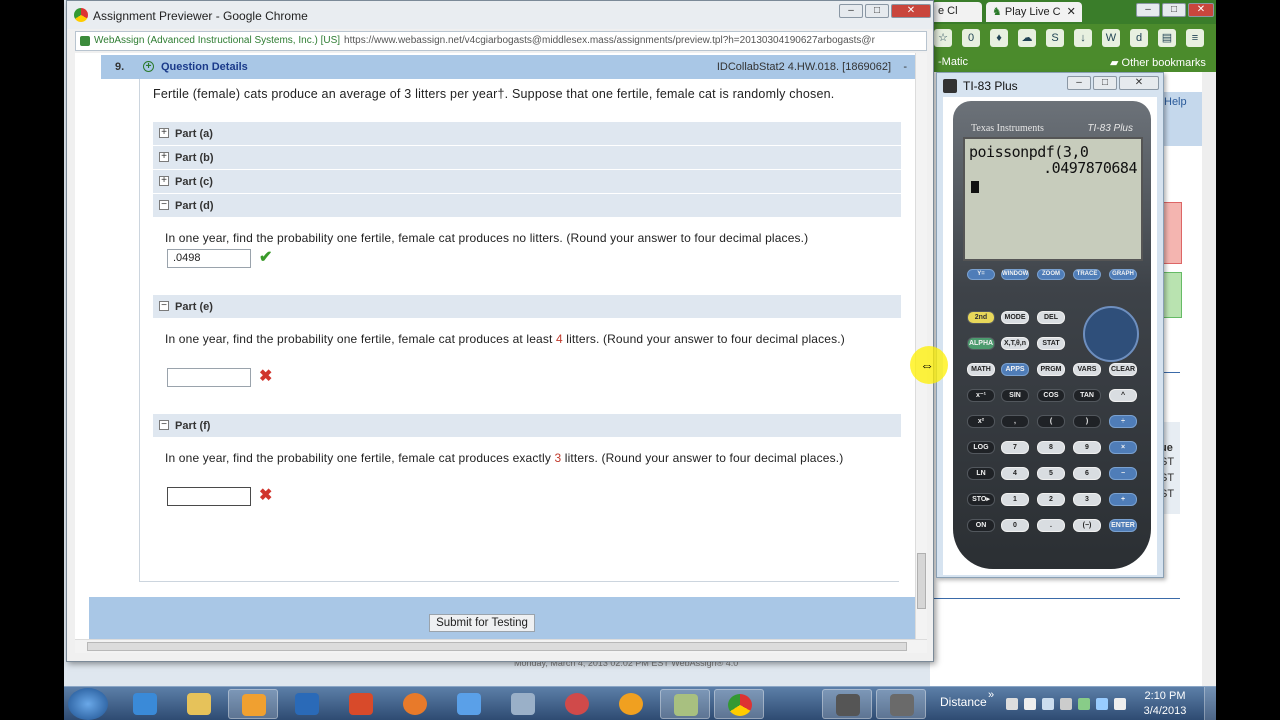 The width and height of the screenshot is (1280, 720). I want to click on part-a-header: + Part (a), so click(527, 133).